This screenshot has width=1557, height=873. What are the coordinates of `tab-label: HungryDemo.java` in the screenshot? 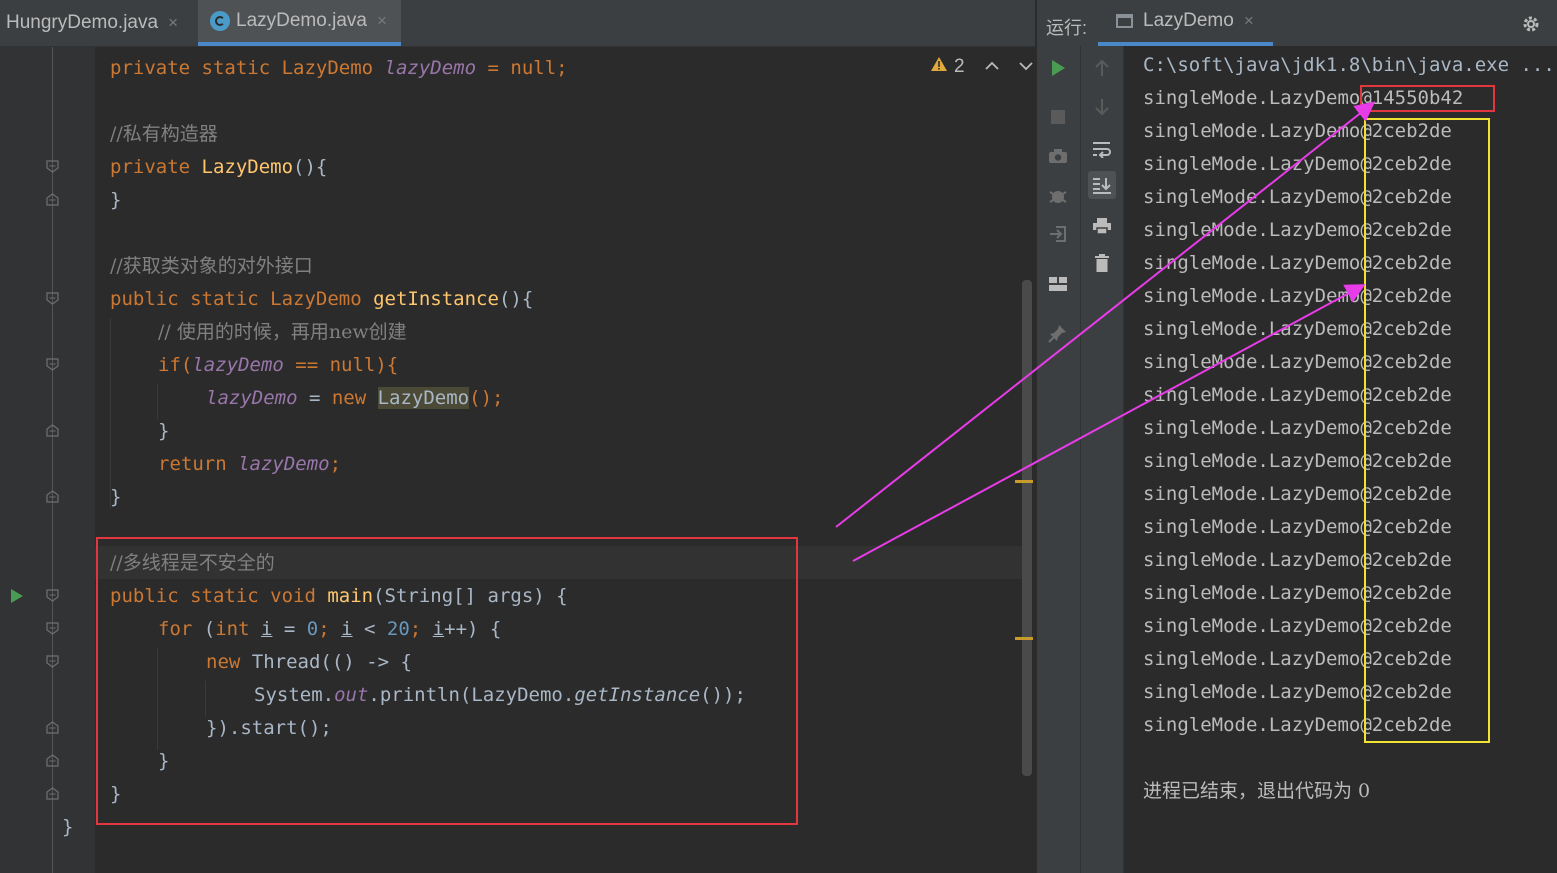 It's located at (82, 22).